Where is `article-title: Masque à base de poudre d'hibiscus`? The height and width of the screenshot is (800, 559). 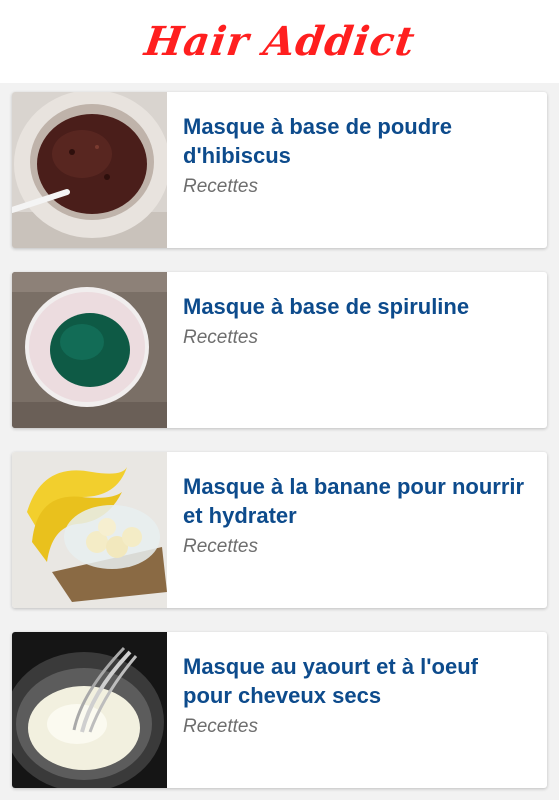 article-title: Masque à base de poudre d'hibiscus is located at coordinates (357, 141).